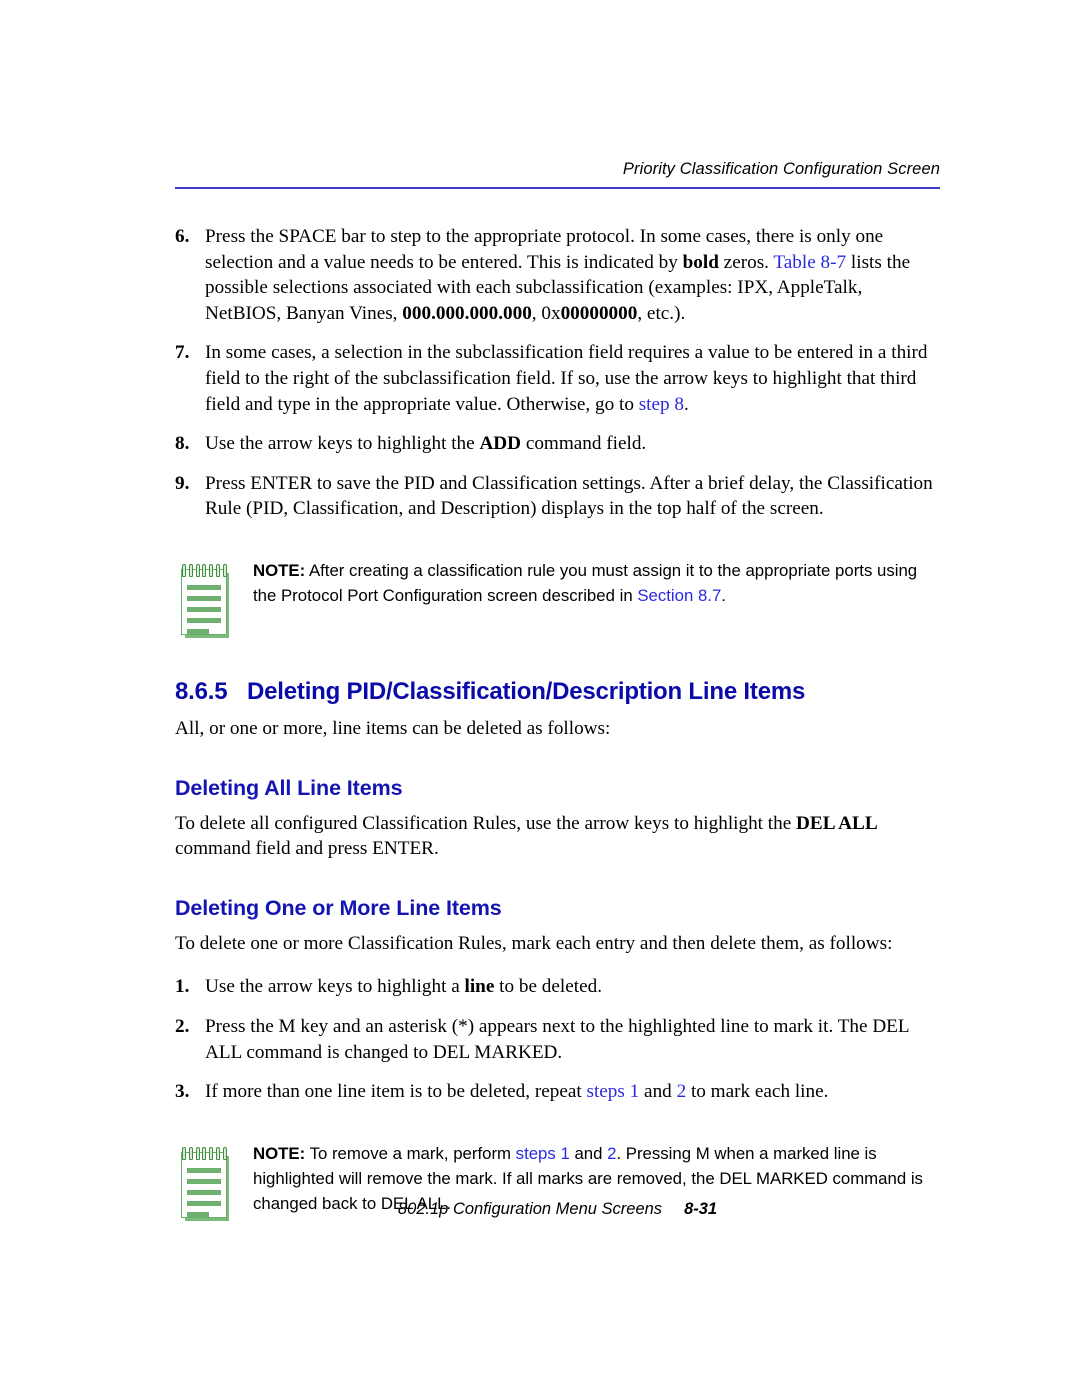  Describe the element at coordinates (661, 404) in the screenshot. I see `cross-reference-link: step 8` at that location.